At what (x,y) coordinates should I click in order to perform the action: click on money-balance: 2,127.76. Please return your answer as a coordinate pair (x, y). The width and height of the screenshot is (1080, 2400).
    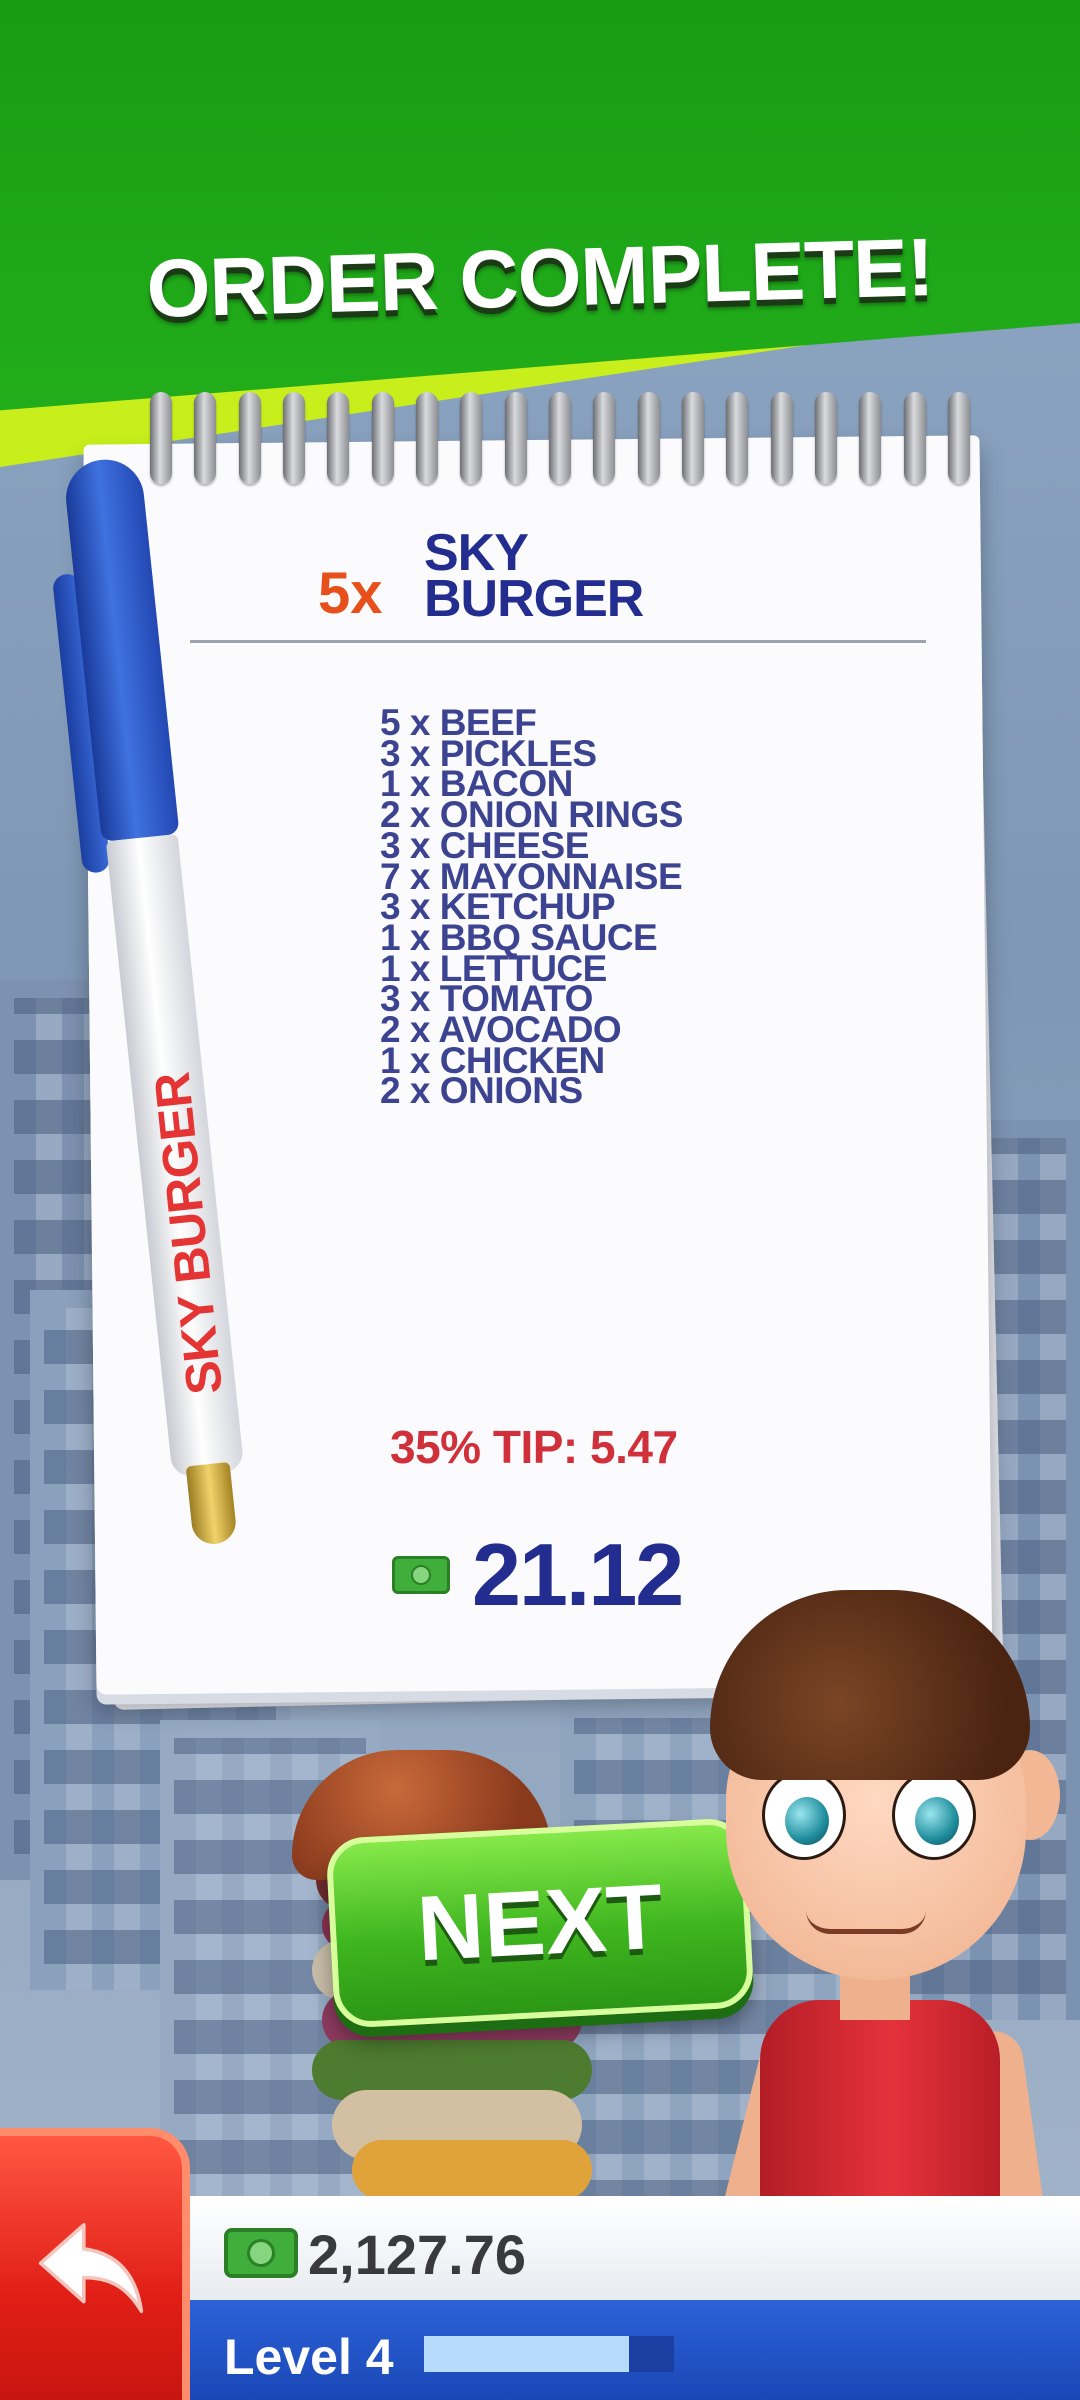
    Looking at the image, I should click on (417, 2254).